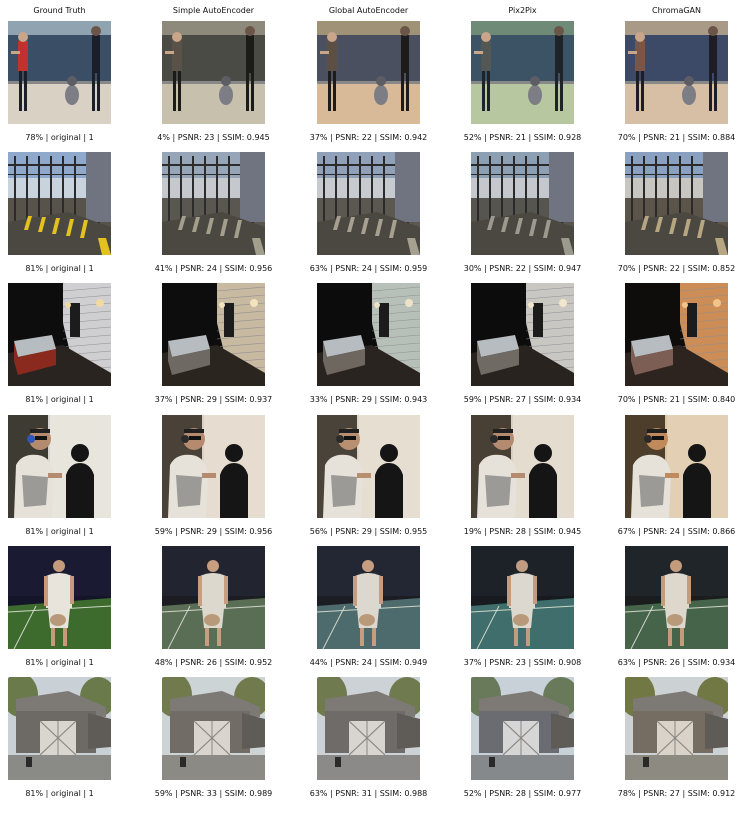 Image resolution: width=743 pixels, height=815 pixels. I want to click on image-caption: 19% | PSNR: 28 | SSIM: 0.945, so click(522, 531).